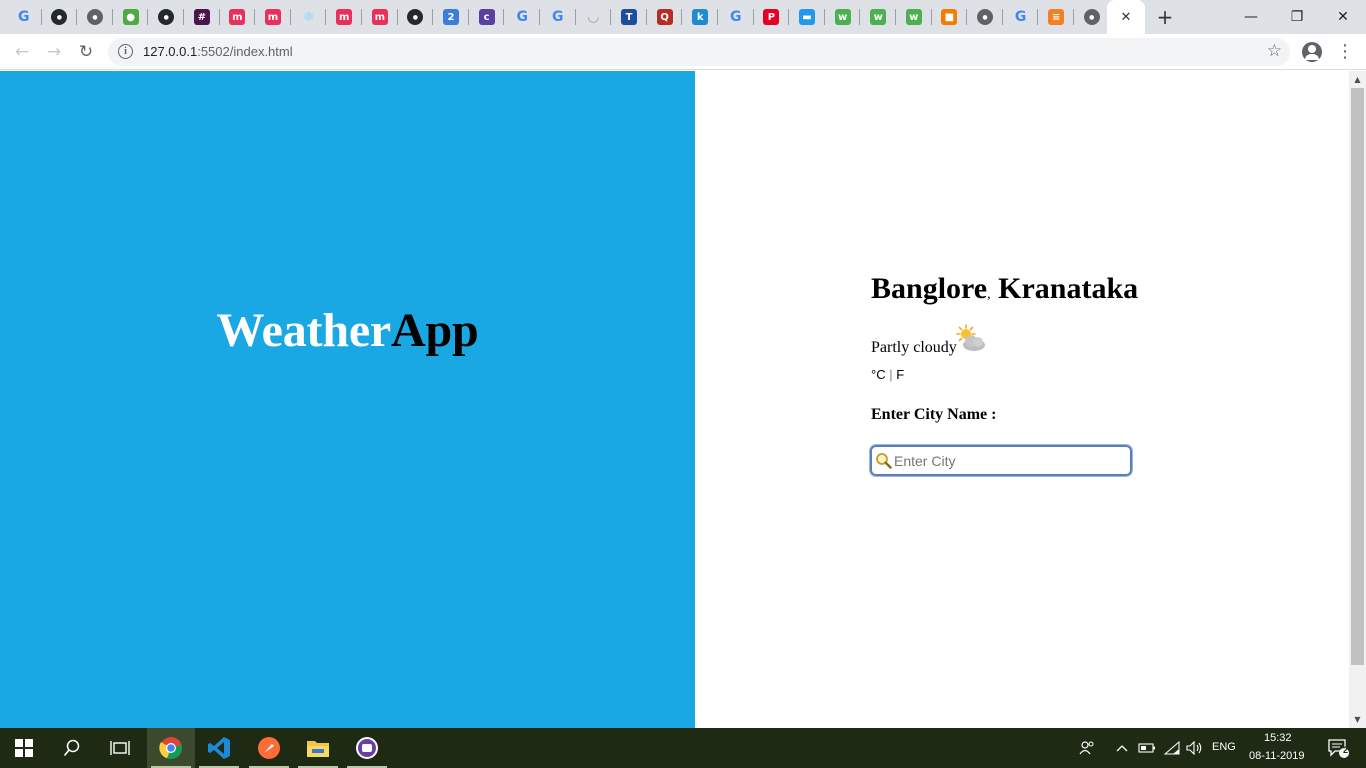  Describe the element at coordinates (1297, 17) in the screenshot. I see `restore-button: ❐` at that location.